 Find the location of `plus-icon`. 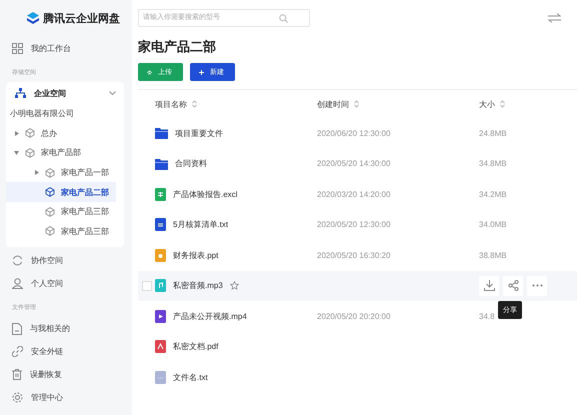

plus-icon is located at coordinates (201, 72).